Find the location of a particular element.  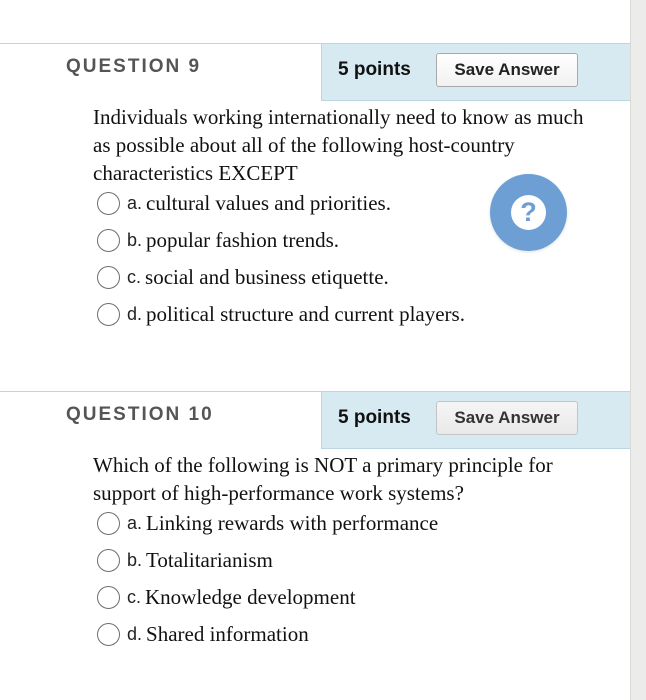

answer-option-b: b. Totalitarianism is located at coordinates (185, 560).